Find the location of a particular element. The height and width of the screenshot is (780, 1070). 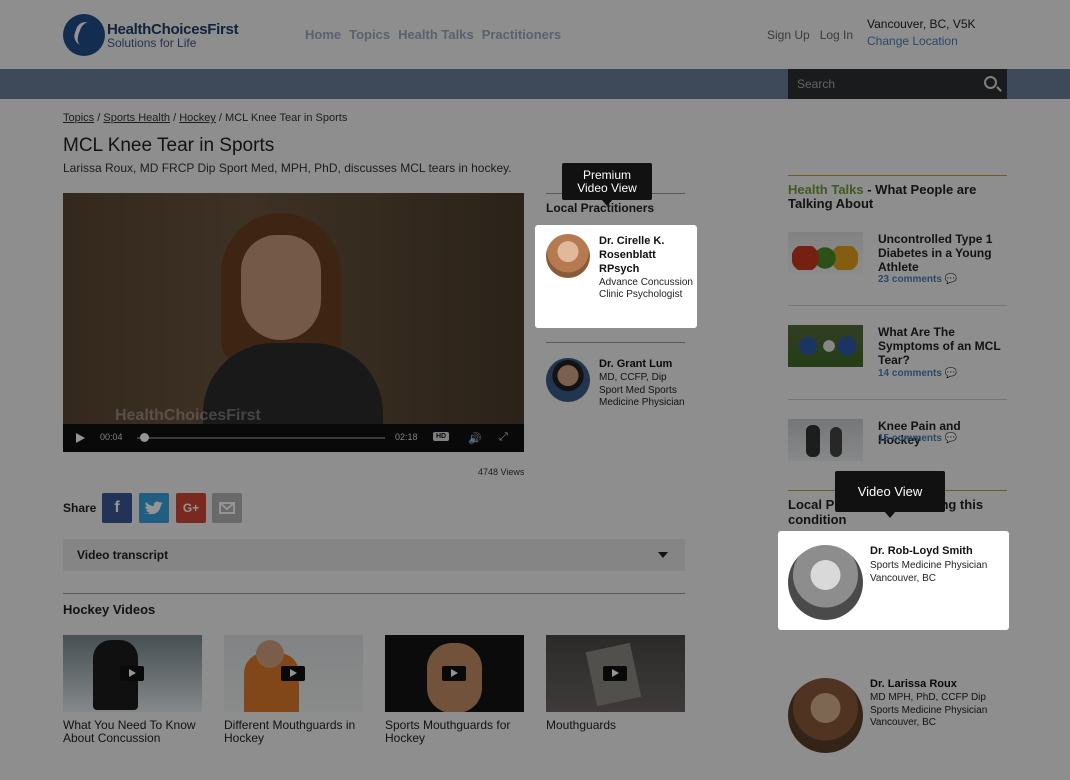

hd-toggle: HD is located at coordinates (441, 436).